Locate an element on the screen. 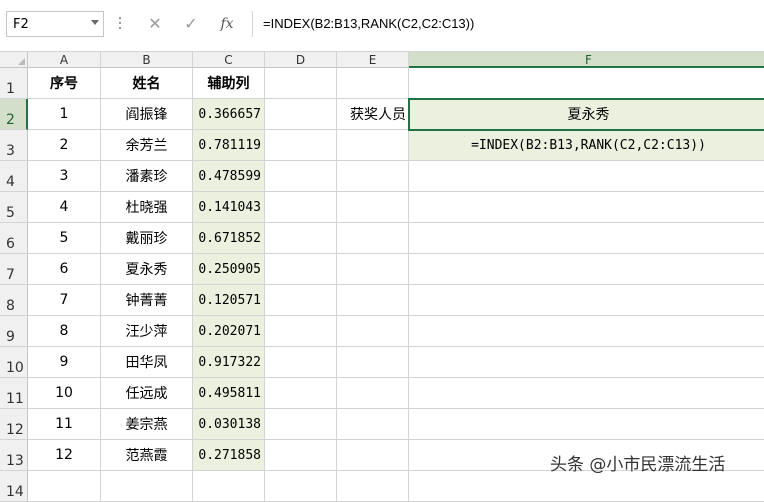  row-header-4: 4 is located at coordinates (14, 176).